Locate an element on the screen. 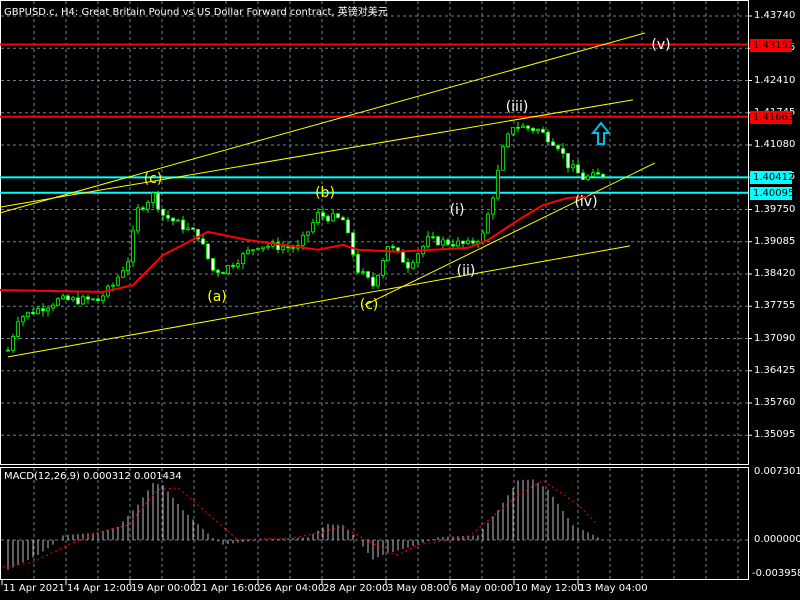 This screenshot has height=600, width=800. macd-title: MACD(12,26,9) 0.000312 0.001434 is located at coordinates (93, 476).